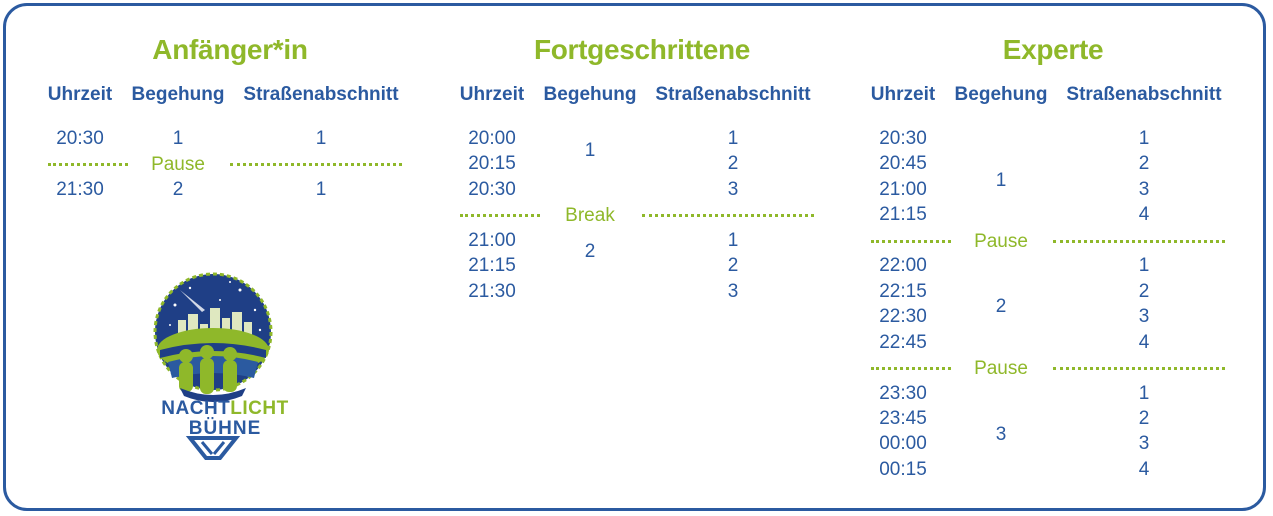 The height and width of the screenshot is (516, 1273). What do you see at coordinates (1001, 306) in the screenshot?
I see `expert-walk: 2` at bounding box center [1001, 306].